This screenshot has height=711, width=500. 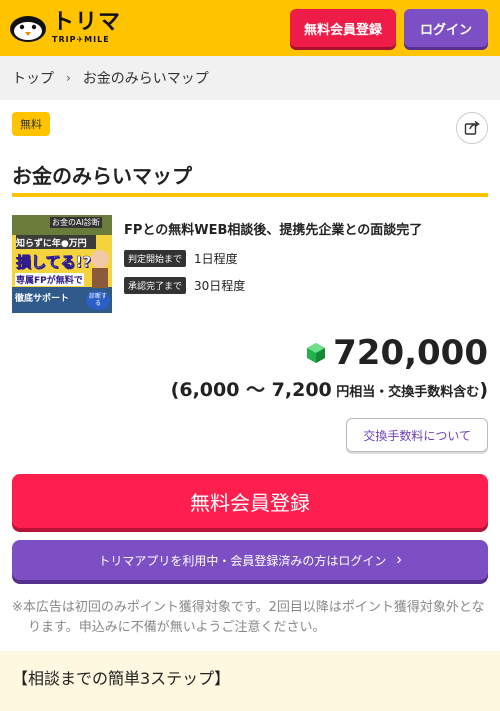 I want to click on trima-logo: トリマ TRIP✈MILE, so click(x=64, y=28).